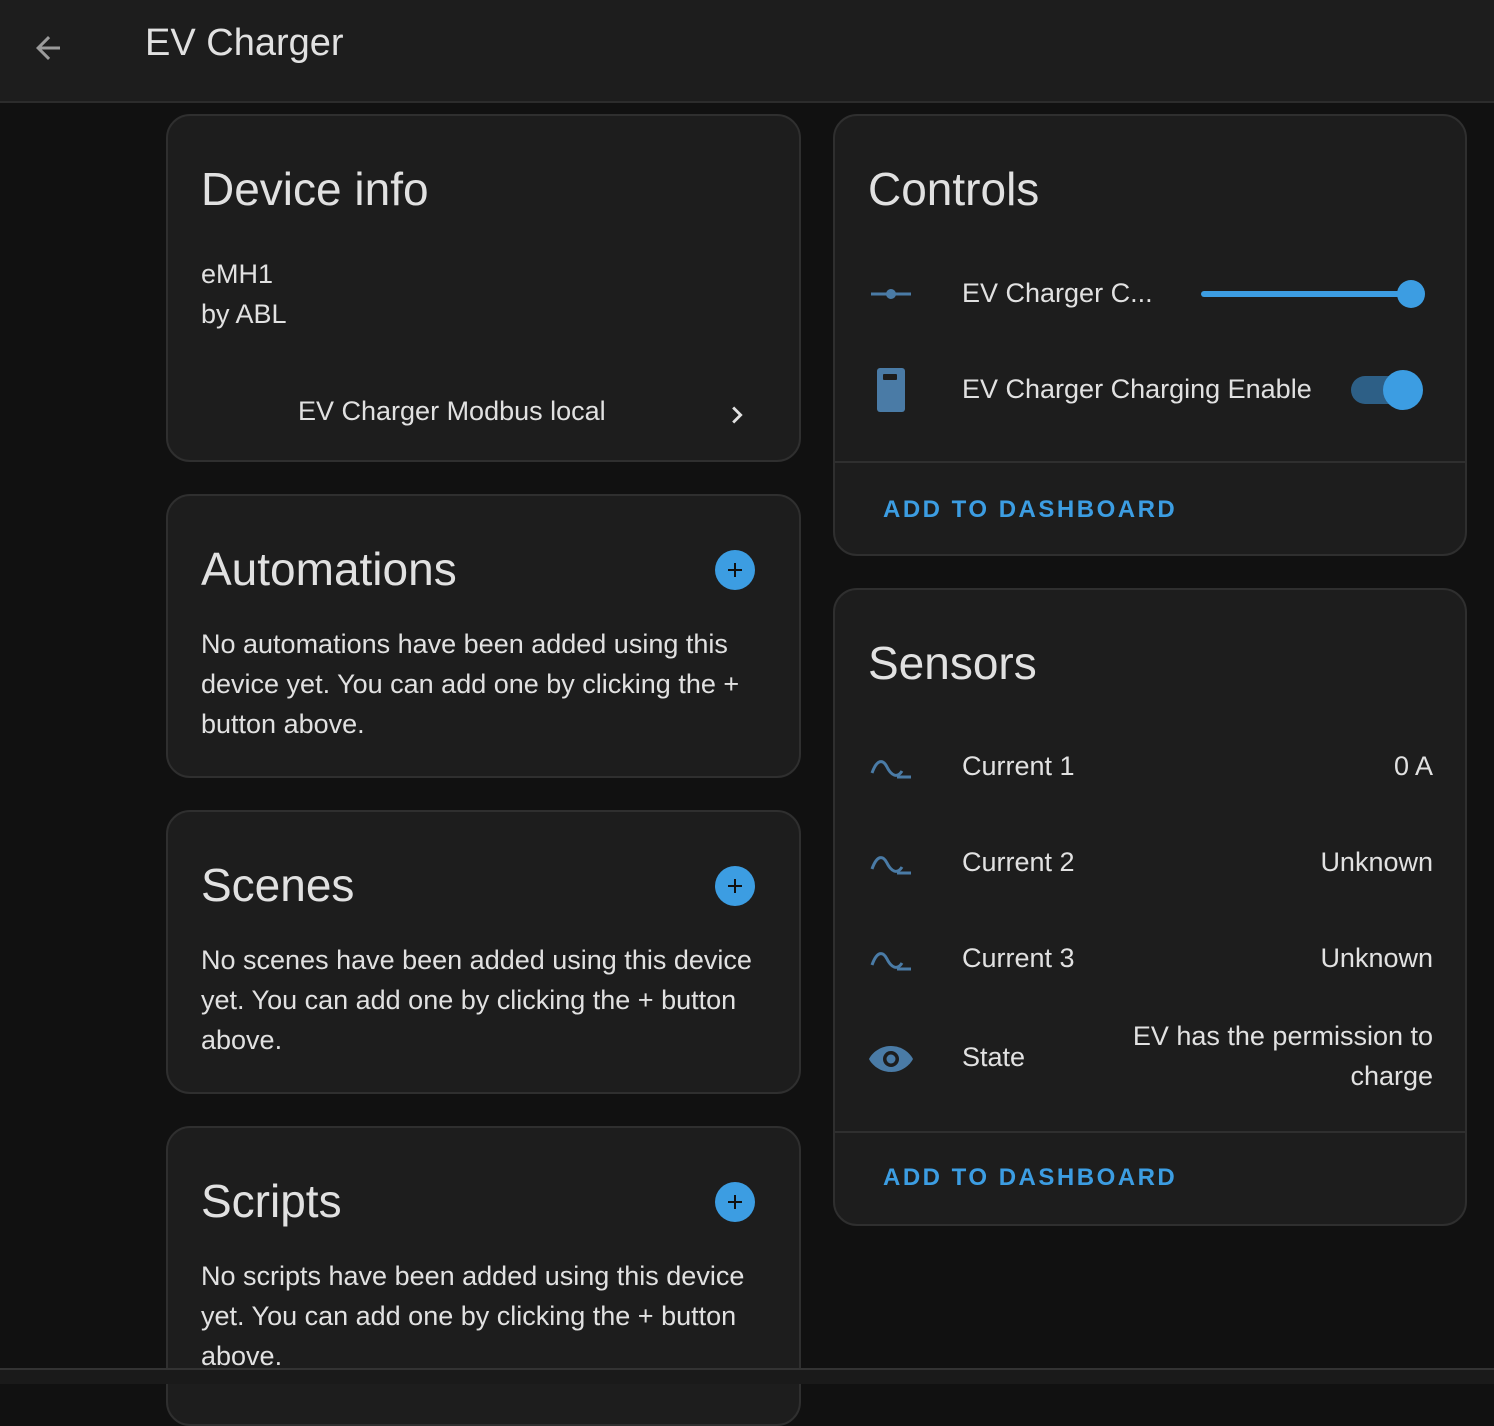 The image size is (1494, 1426). Describe the element at coordinates (1413, 766) in the screenshot. I see `sensor-value: 0 A` at that location.